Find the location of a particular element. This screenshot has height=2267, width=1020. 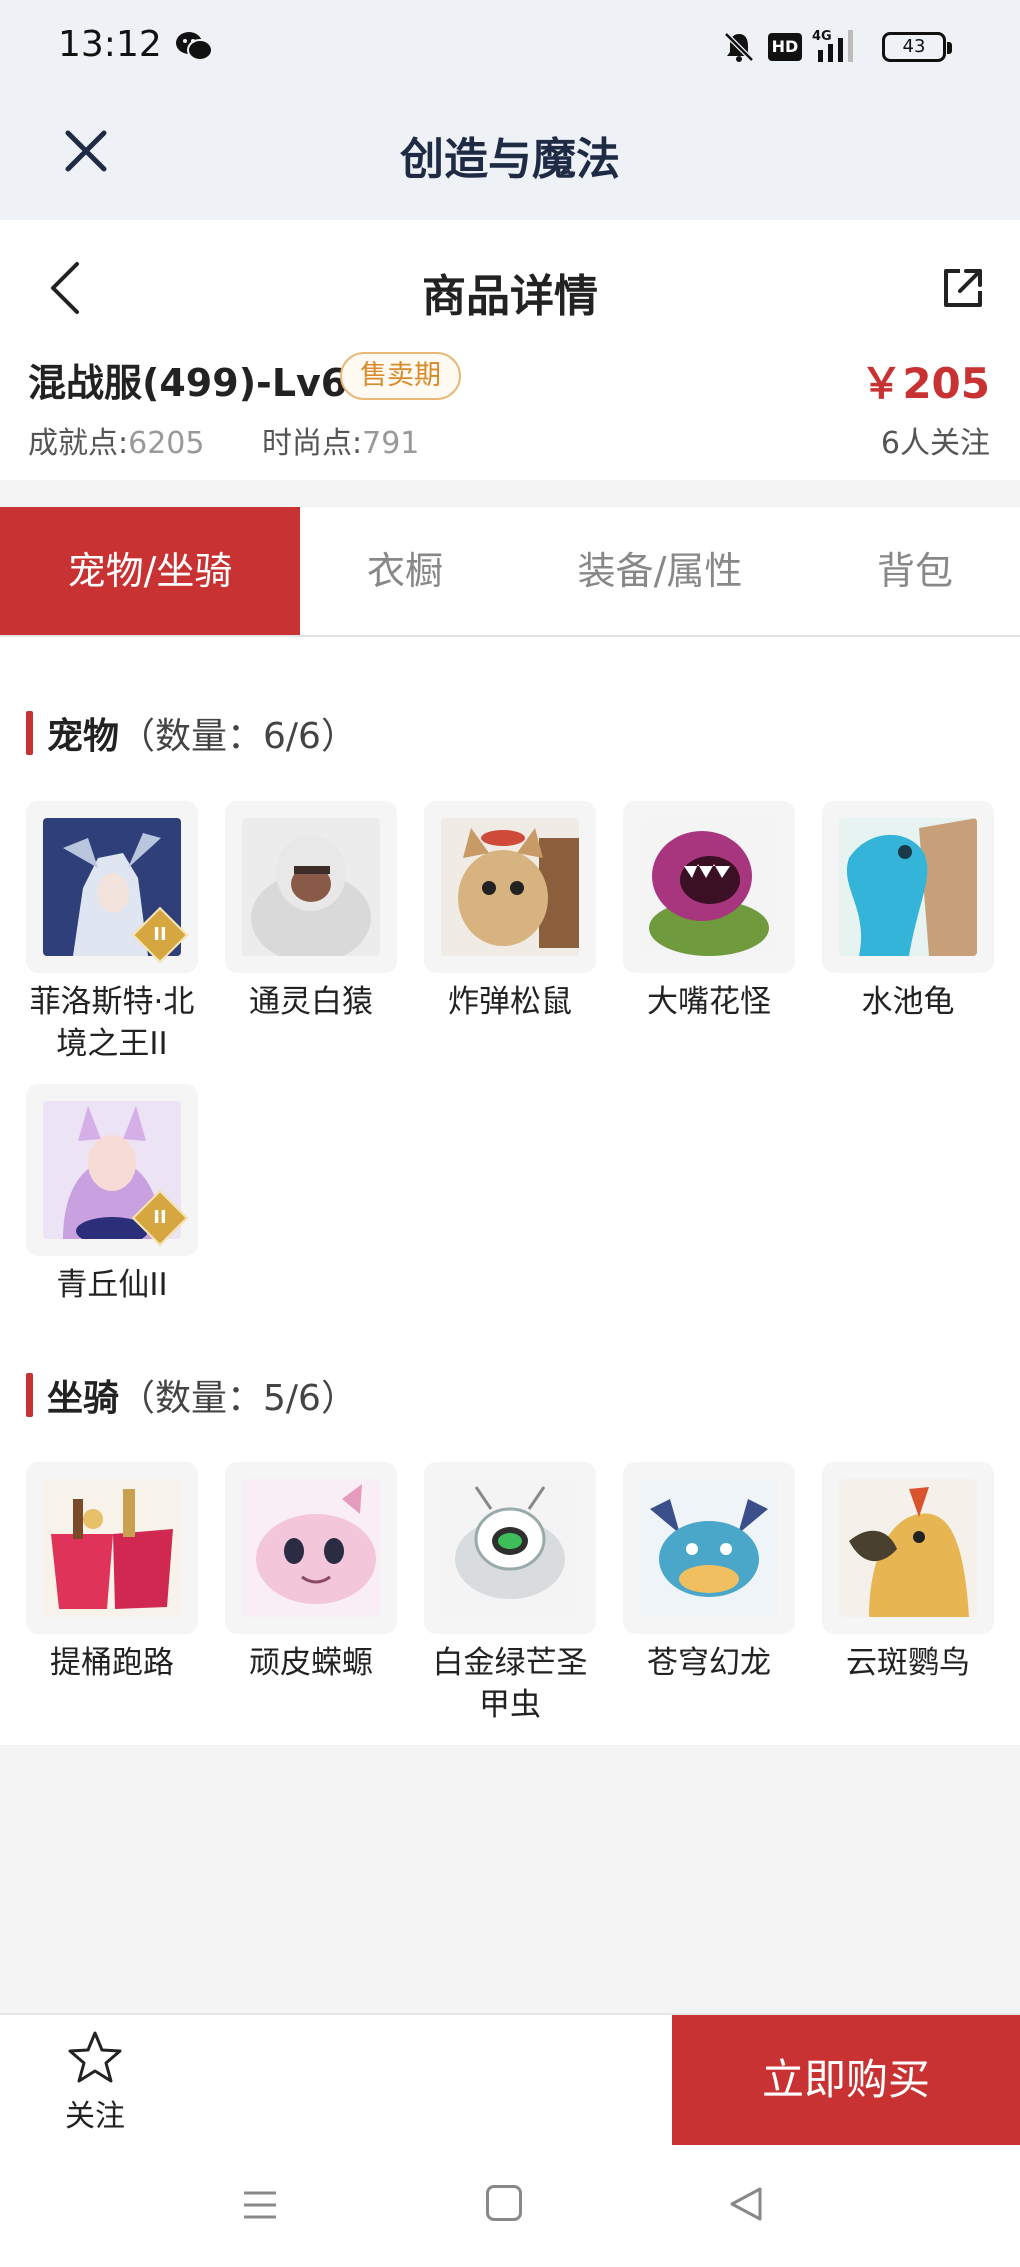

pet-name: 通灵白猿 is located at coordinates (311, 1002).